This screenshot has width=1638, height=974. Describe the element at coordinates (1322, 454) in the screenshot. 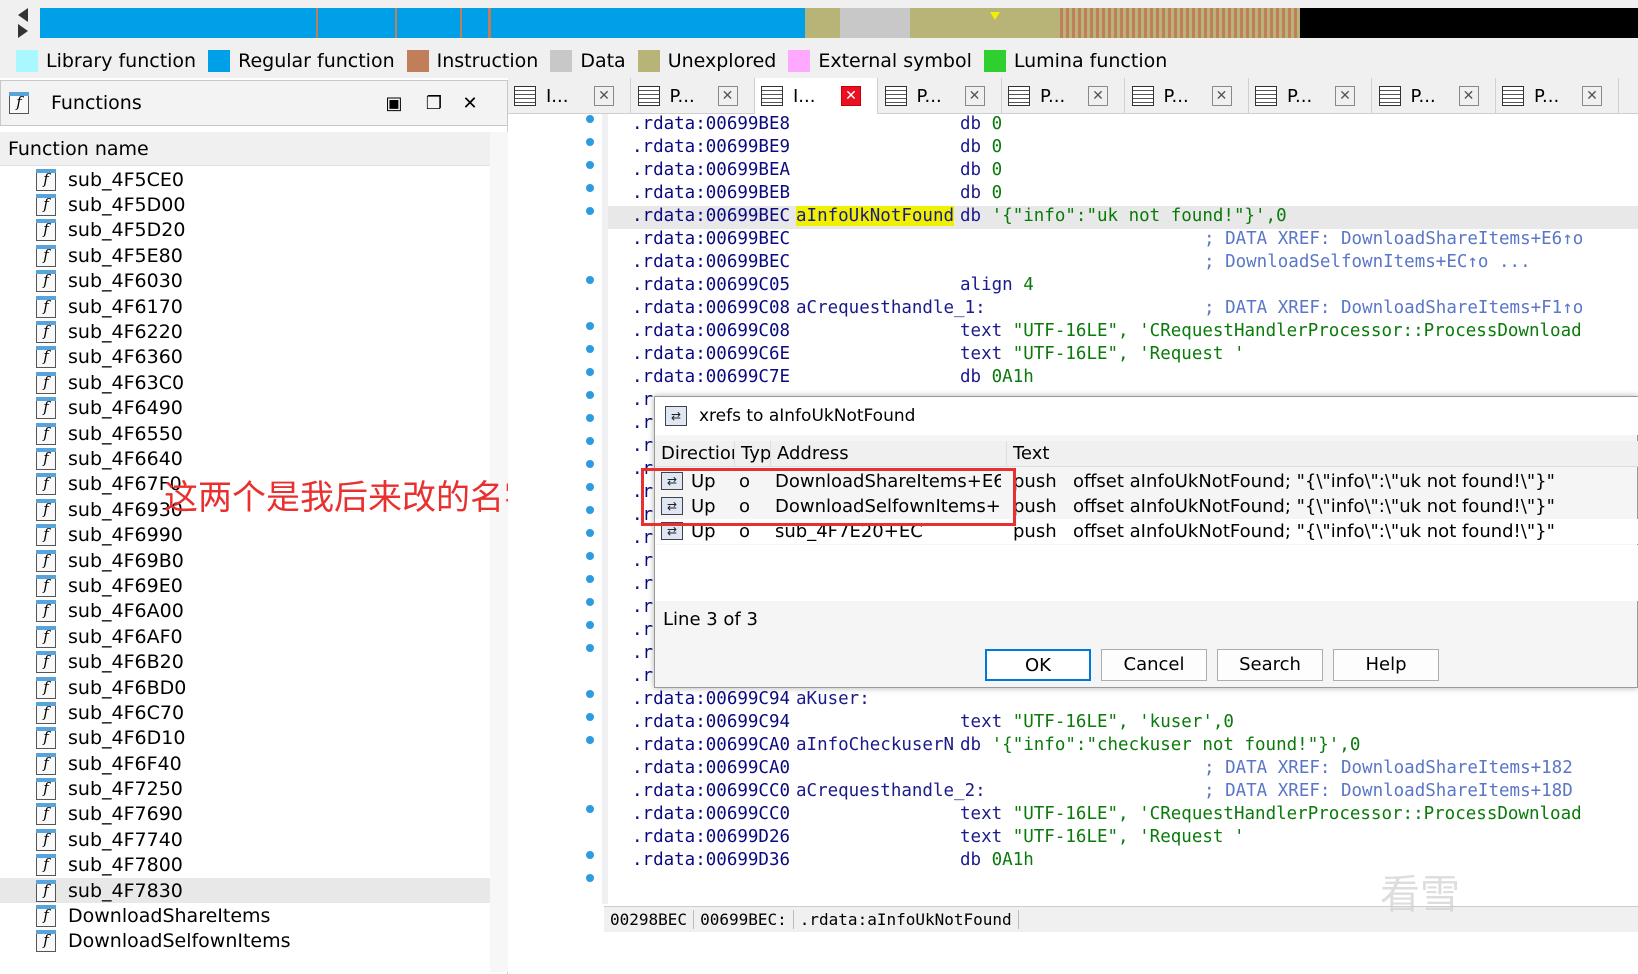

I see `column-header-text: Text` at that location.